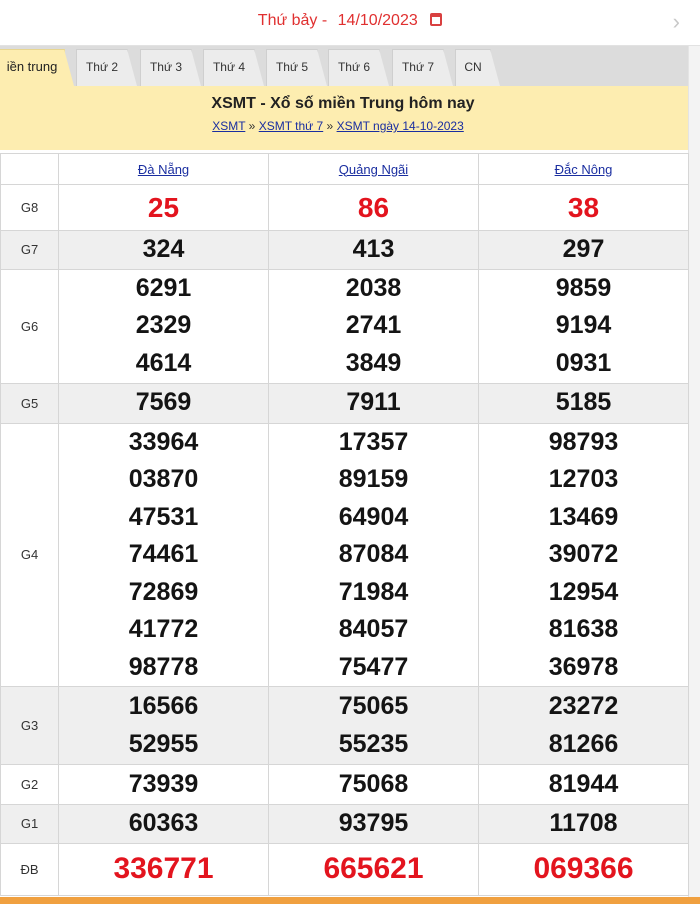 The image size is (700, 904). Describe the element at coordinates (296, 67) in the screenshot. I see `tab-thu-5: Thứ 5` at that location.